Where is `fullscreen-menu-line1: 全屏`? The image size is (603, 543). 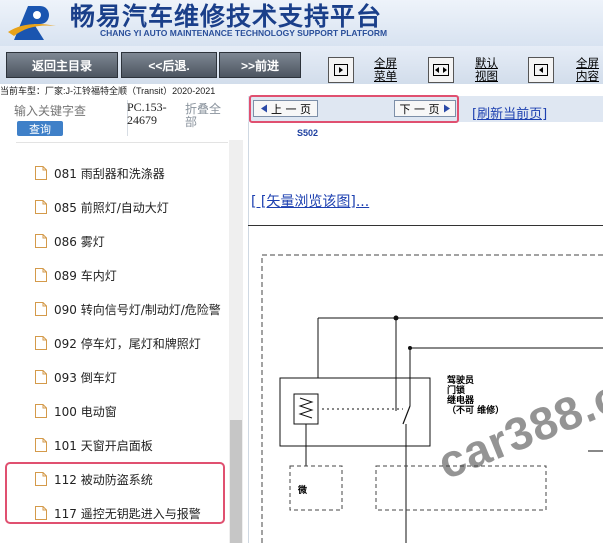
fullscreen-menu-line1: 全屏 is located at coordinates (385, 64).